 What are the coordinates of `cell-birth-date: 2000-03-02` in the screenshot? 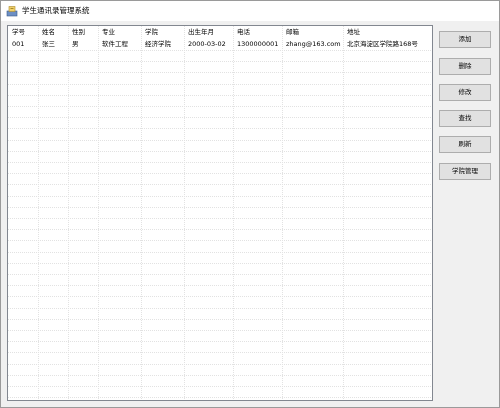 It's located at (207, 44).